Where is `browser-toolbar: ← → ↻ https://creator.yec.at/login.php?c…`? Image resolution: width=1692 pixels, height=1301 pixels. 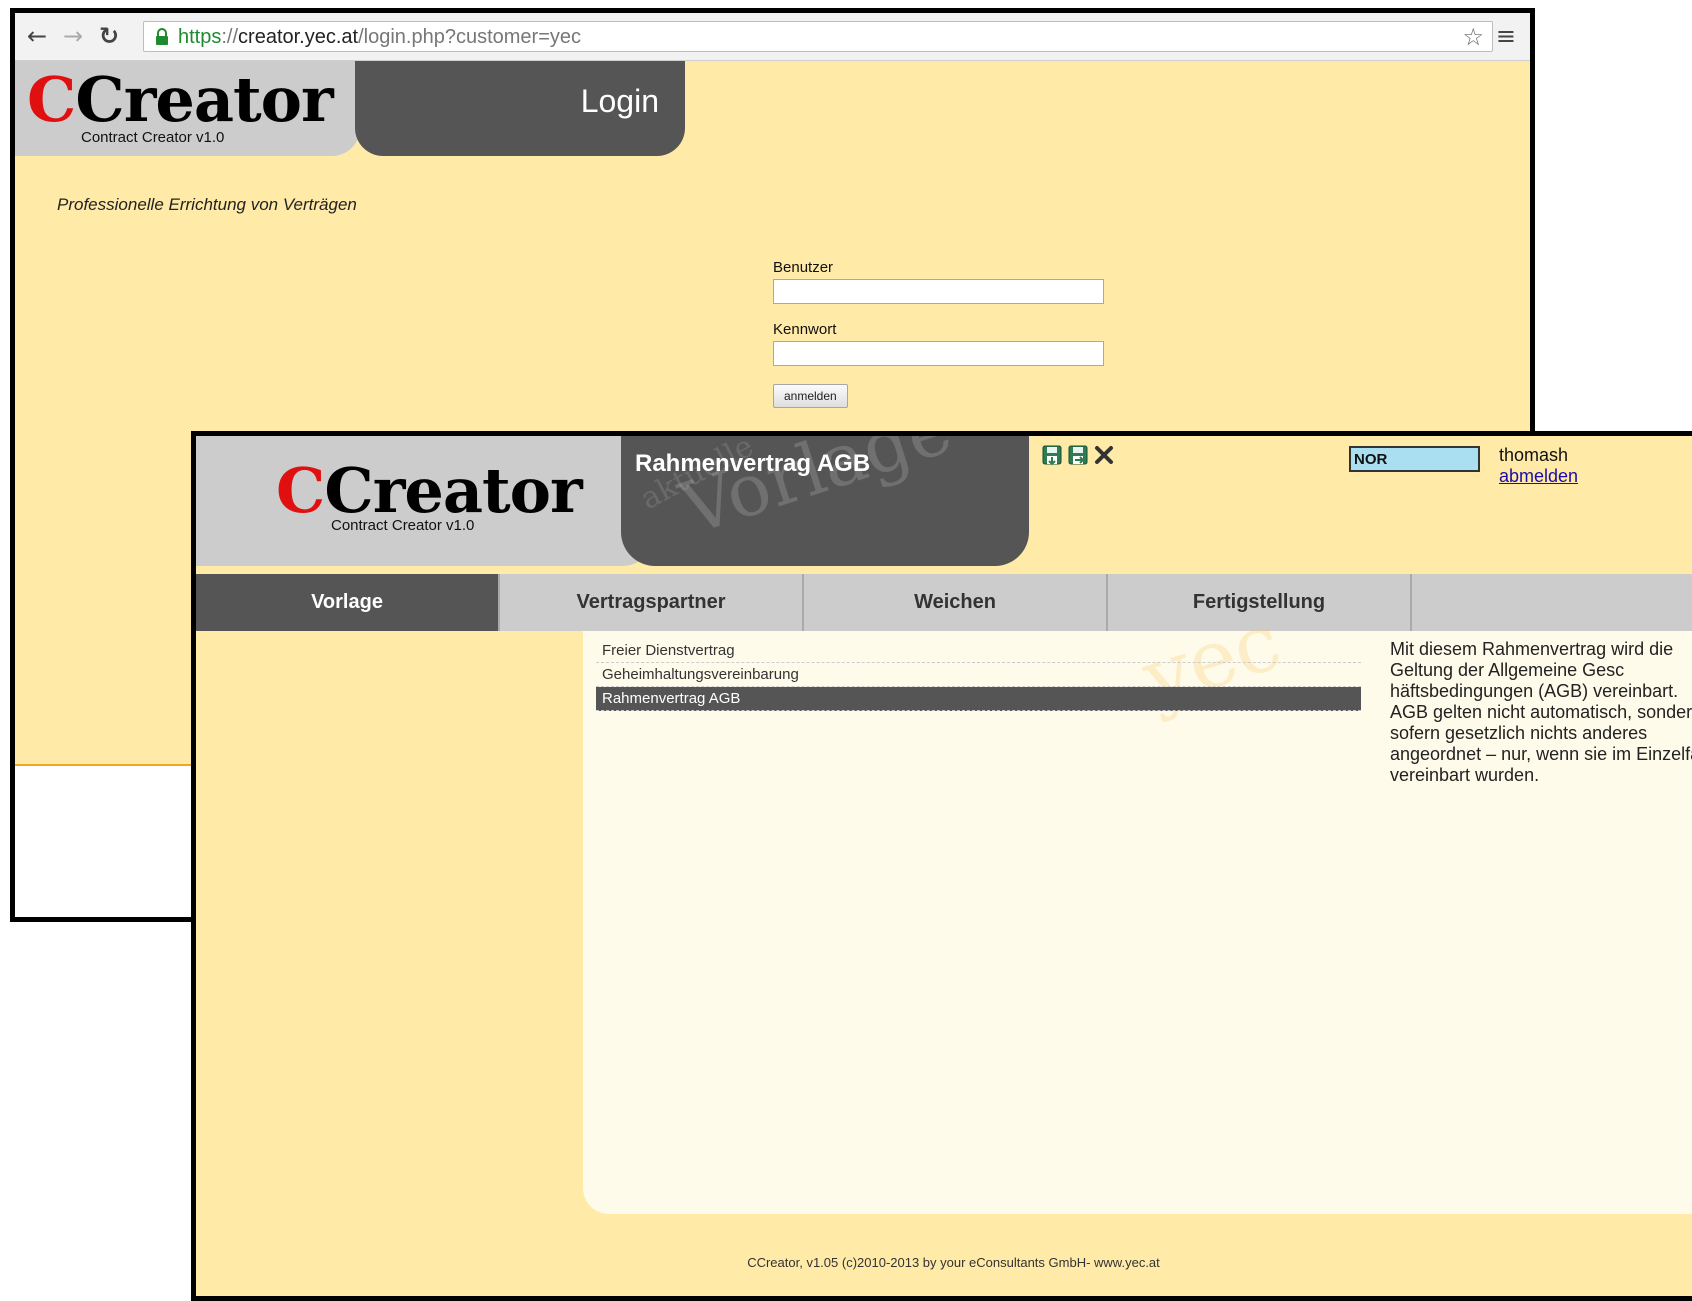
browser-toolbar: ← → ↻ https://creator.yec.at/login.php?c… is located at coordinates (772, 37).